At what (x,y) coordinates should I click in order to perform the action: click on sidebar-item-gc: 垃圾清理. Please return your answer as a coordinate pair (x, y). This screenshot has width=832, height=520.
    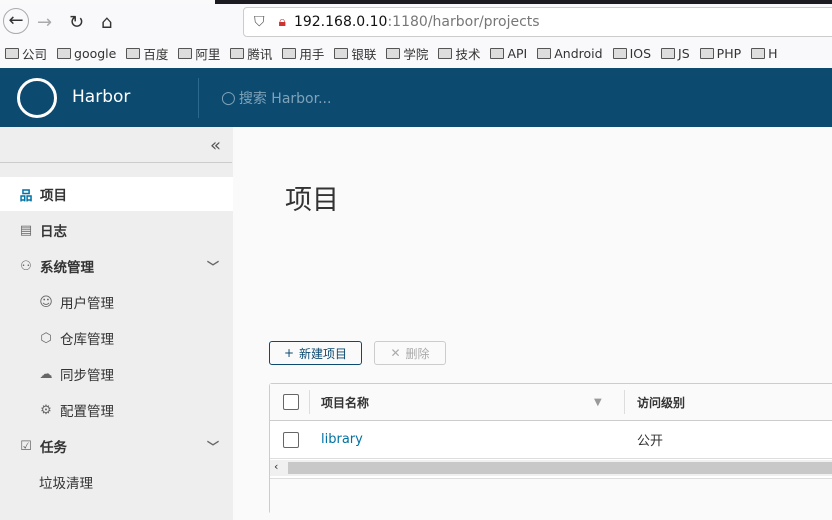
    Looking at the image, I should click on (116, 482).